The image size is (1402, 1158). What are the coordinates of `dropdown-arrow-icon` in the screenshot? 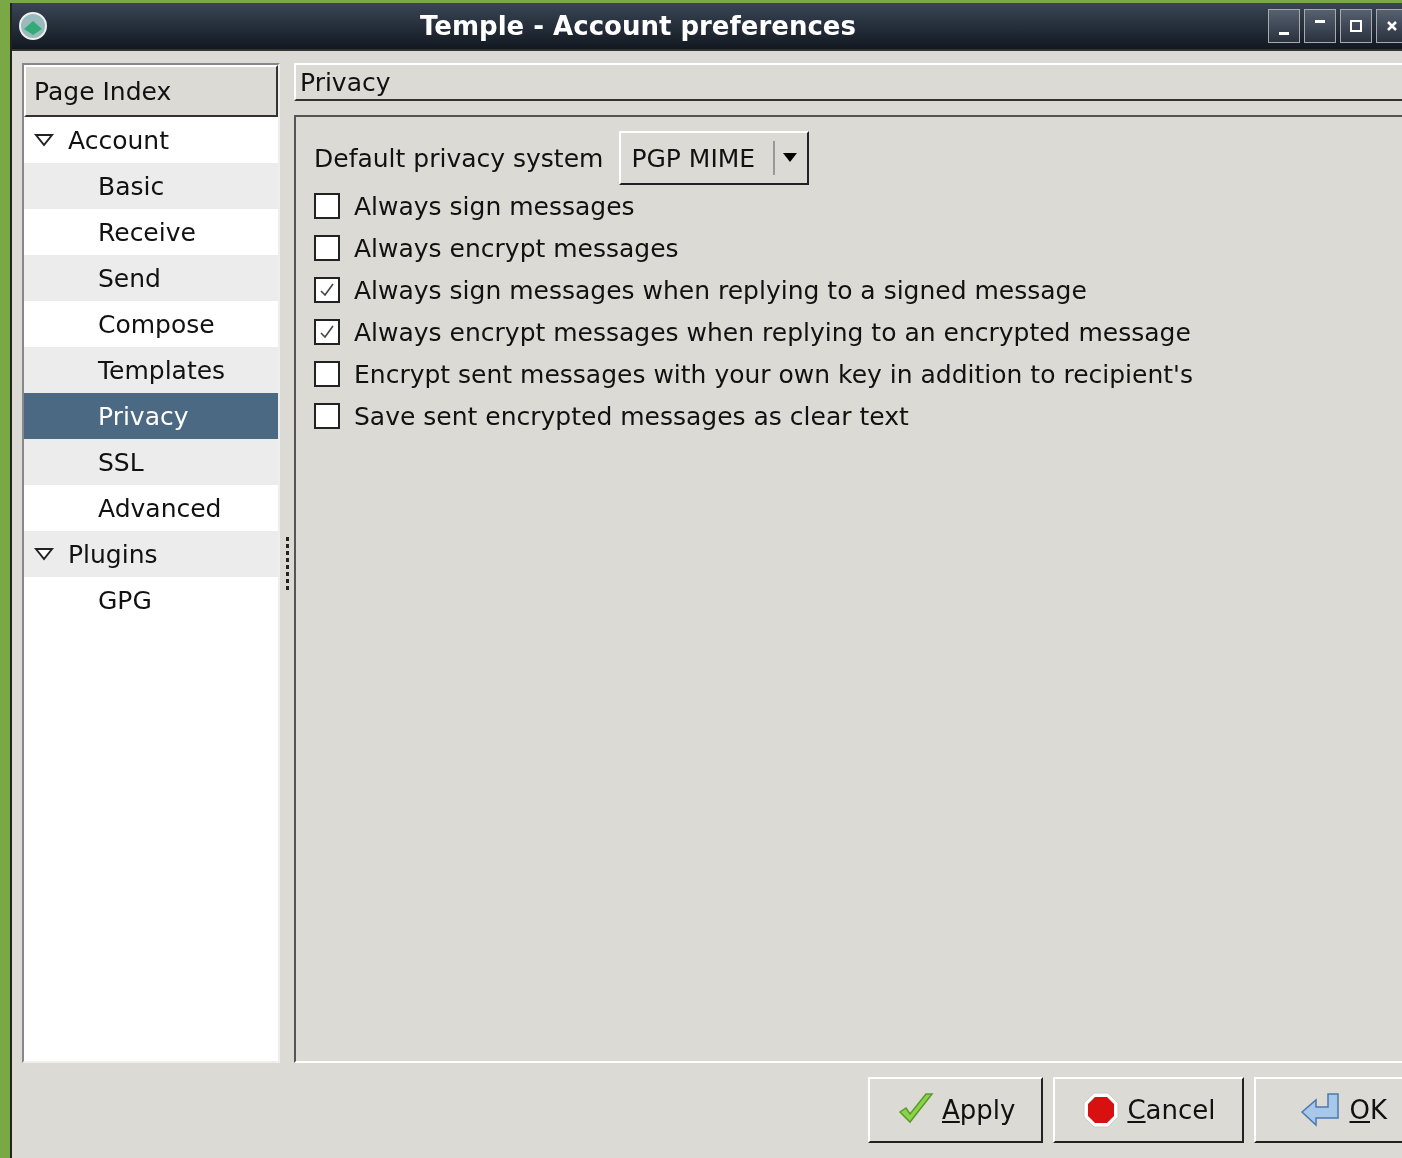 It's located at (790, 158).